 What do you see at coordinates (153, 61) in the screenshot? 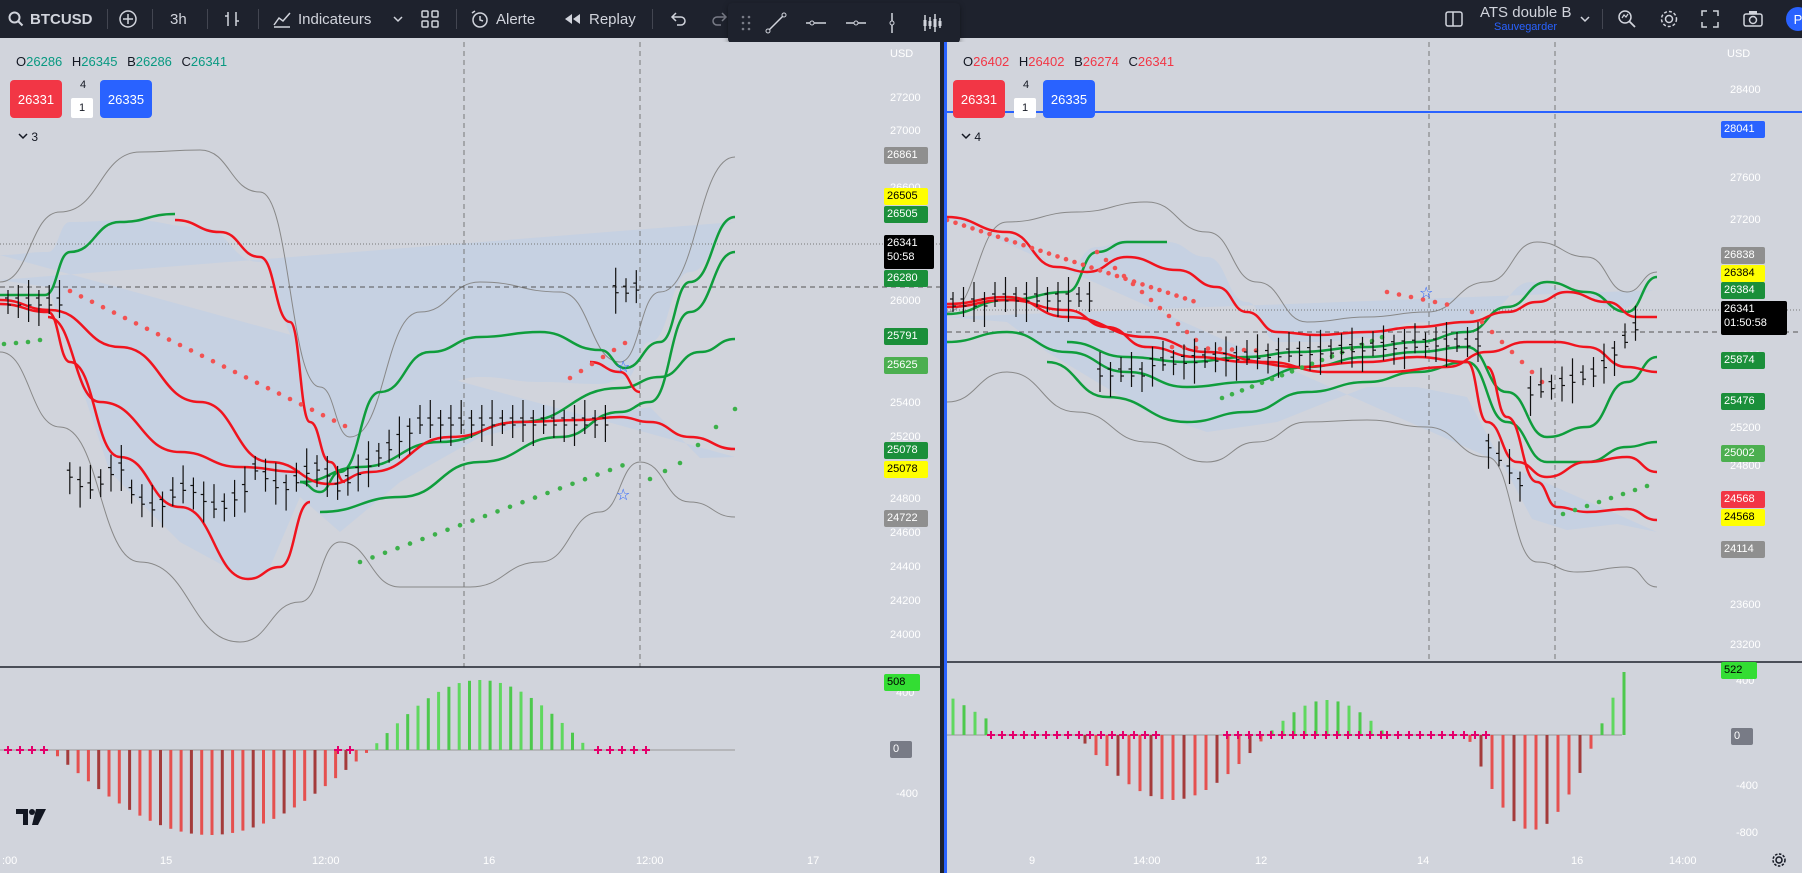
I see `low-value: 26286` at bounding box center [153, 61].